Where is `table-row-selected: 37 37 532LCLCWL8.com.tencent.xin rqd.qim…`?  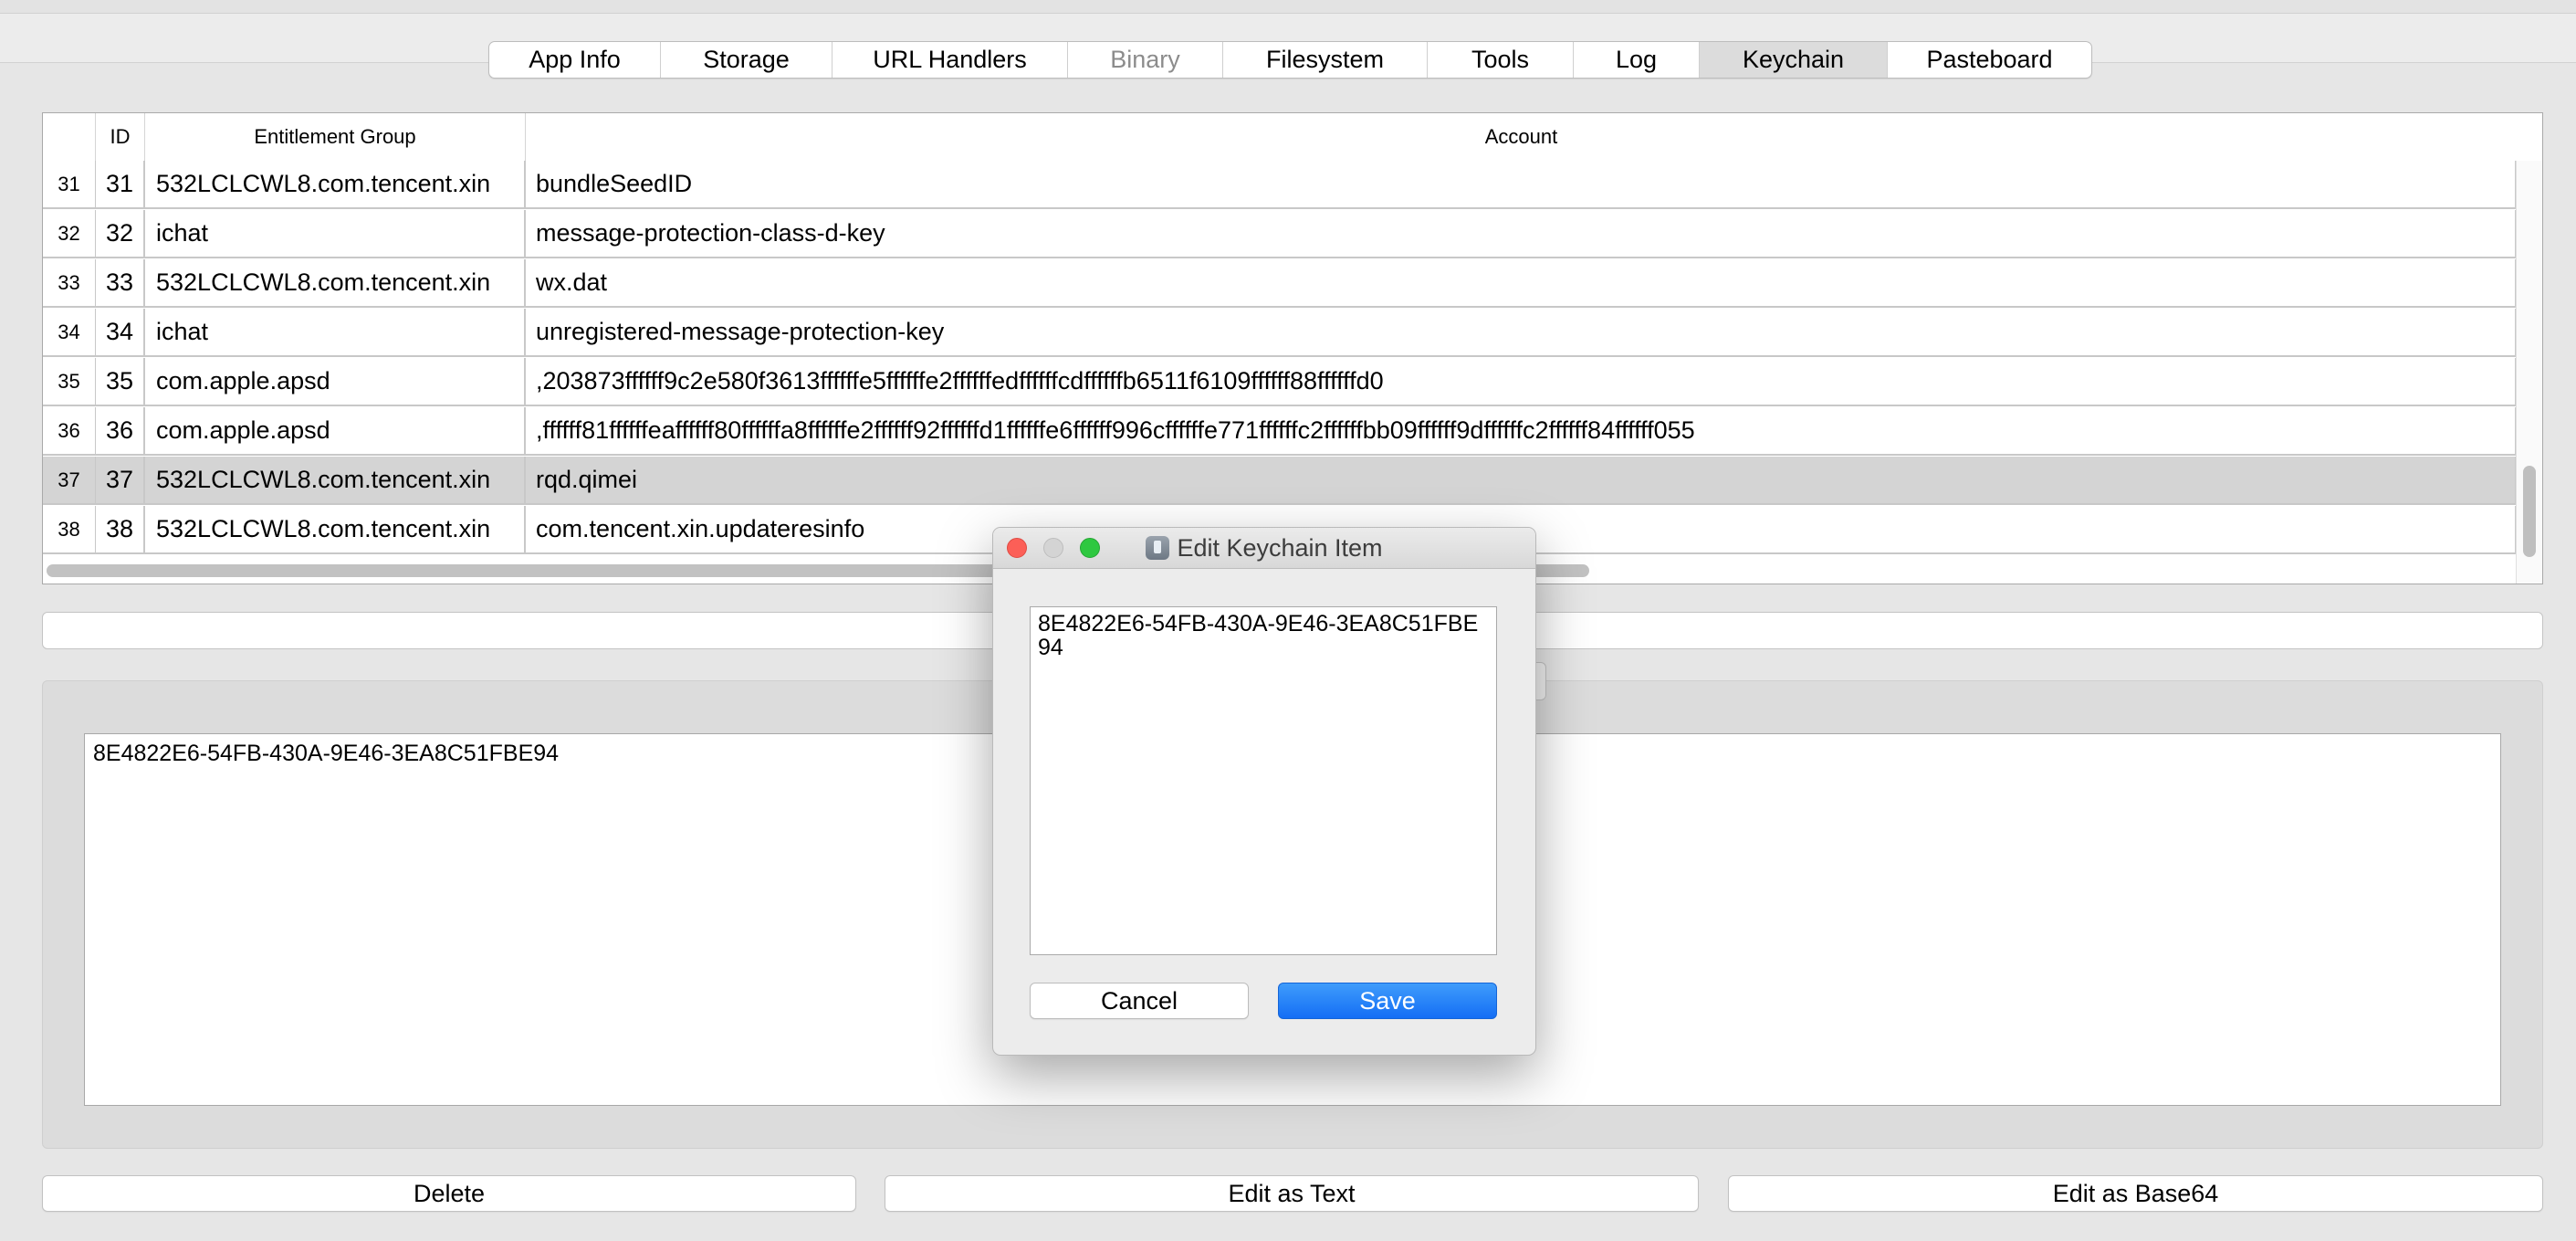 table-row-selected: 37 37 532LCLCWL8.com.tencent.xin rqd.qim… is located at coordinates (1280, 481).